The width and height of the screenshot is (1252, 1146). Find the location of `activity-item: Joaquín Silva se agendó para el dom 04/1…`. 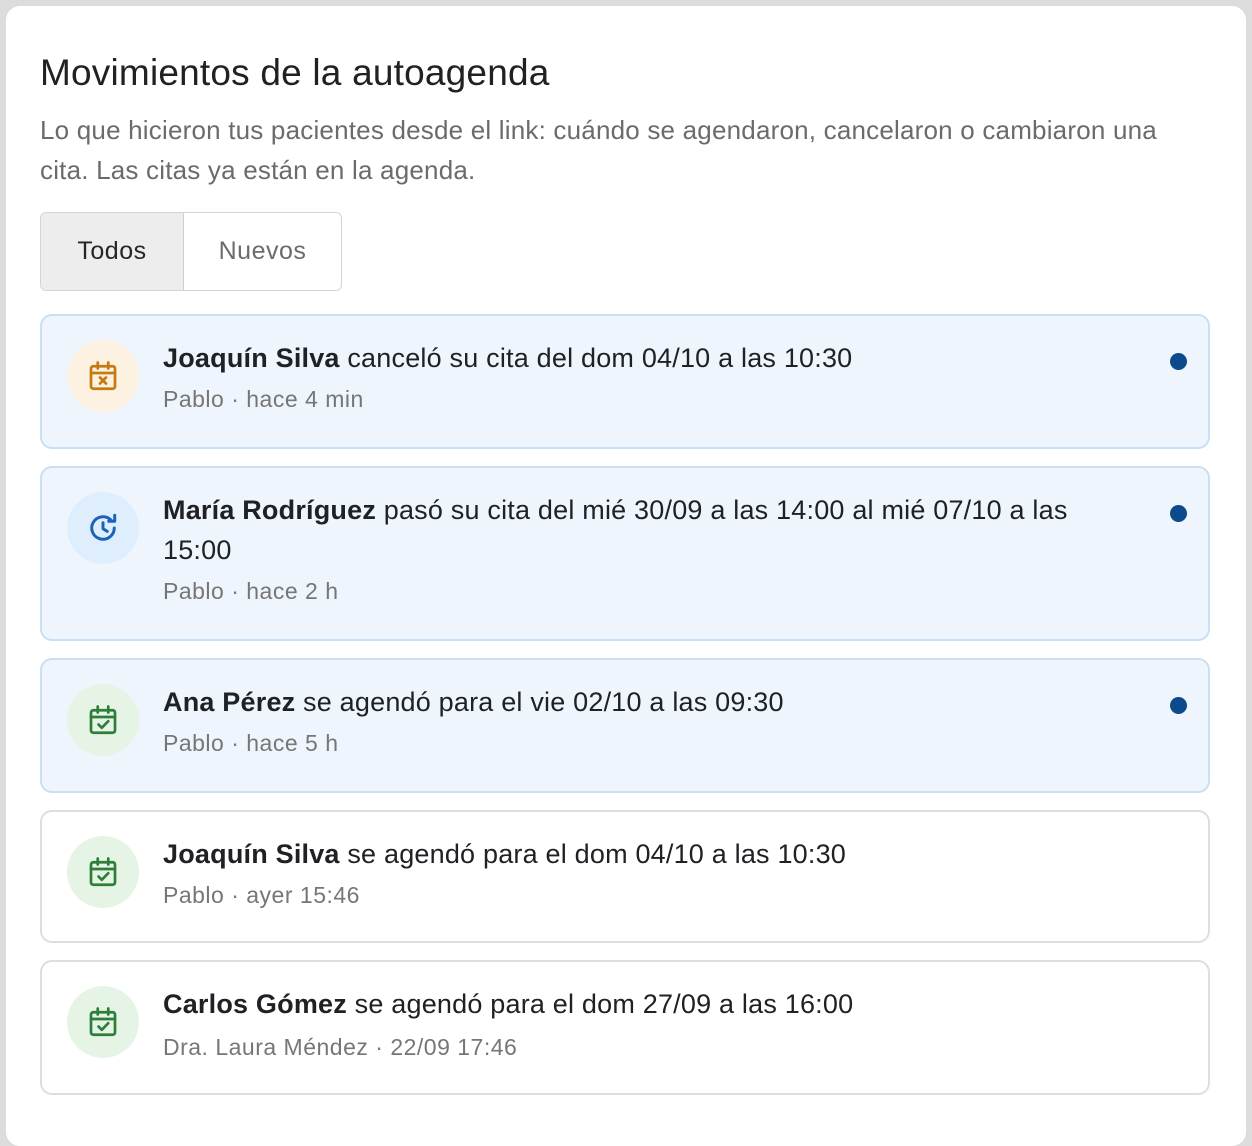

activity-item: Joaquín Silva se agendó para el dom 04/1… is located at coordinates (625, 876).